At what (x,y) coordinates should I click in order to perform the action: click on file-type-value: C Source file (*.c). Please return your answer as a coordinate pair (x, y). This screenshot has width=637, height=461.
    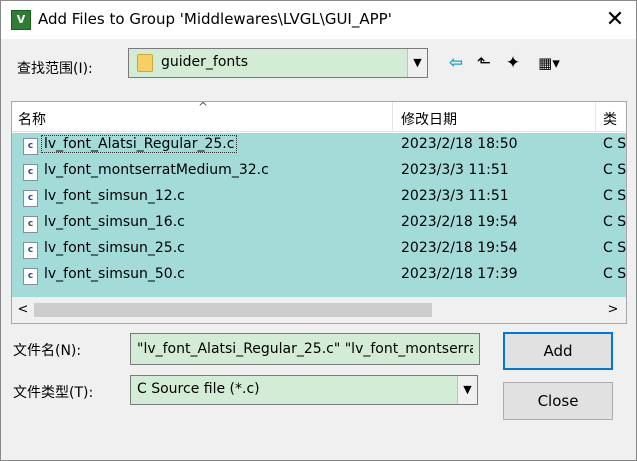
    Looking at the image, I should click on (198, 389).